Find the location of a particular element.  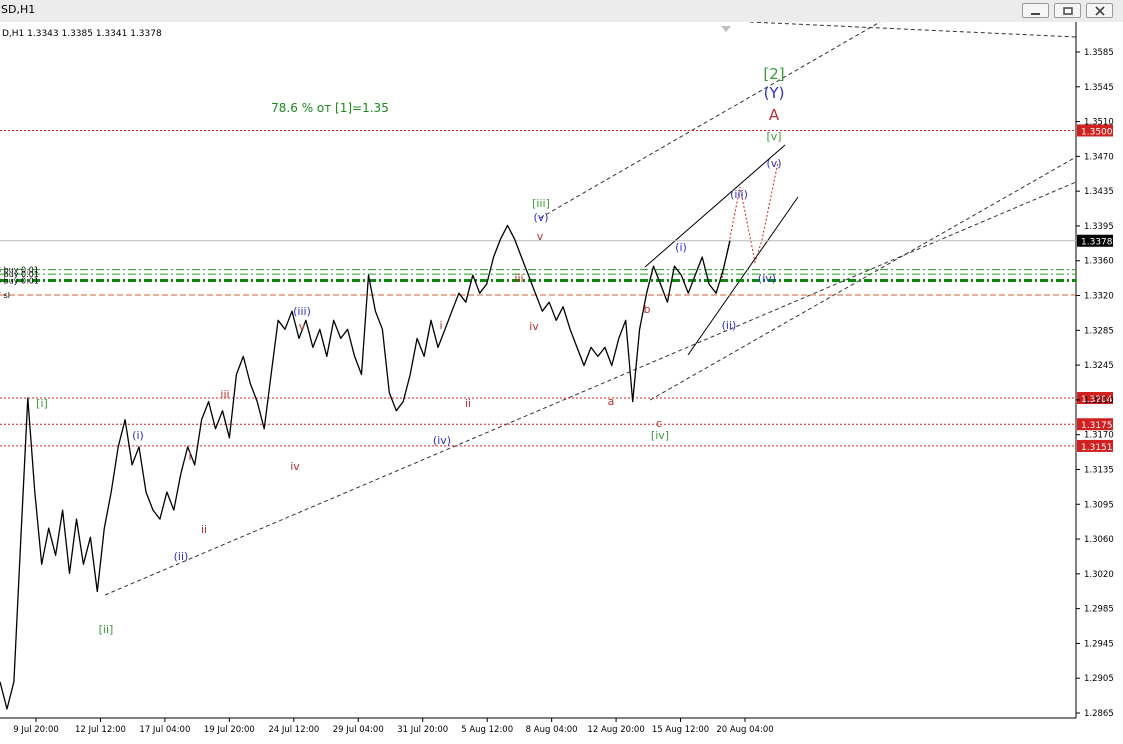

x-tick-label-1: 12 Jul 12:00 is located at coordinates (100, 730).